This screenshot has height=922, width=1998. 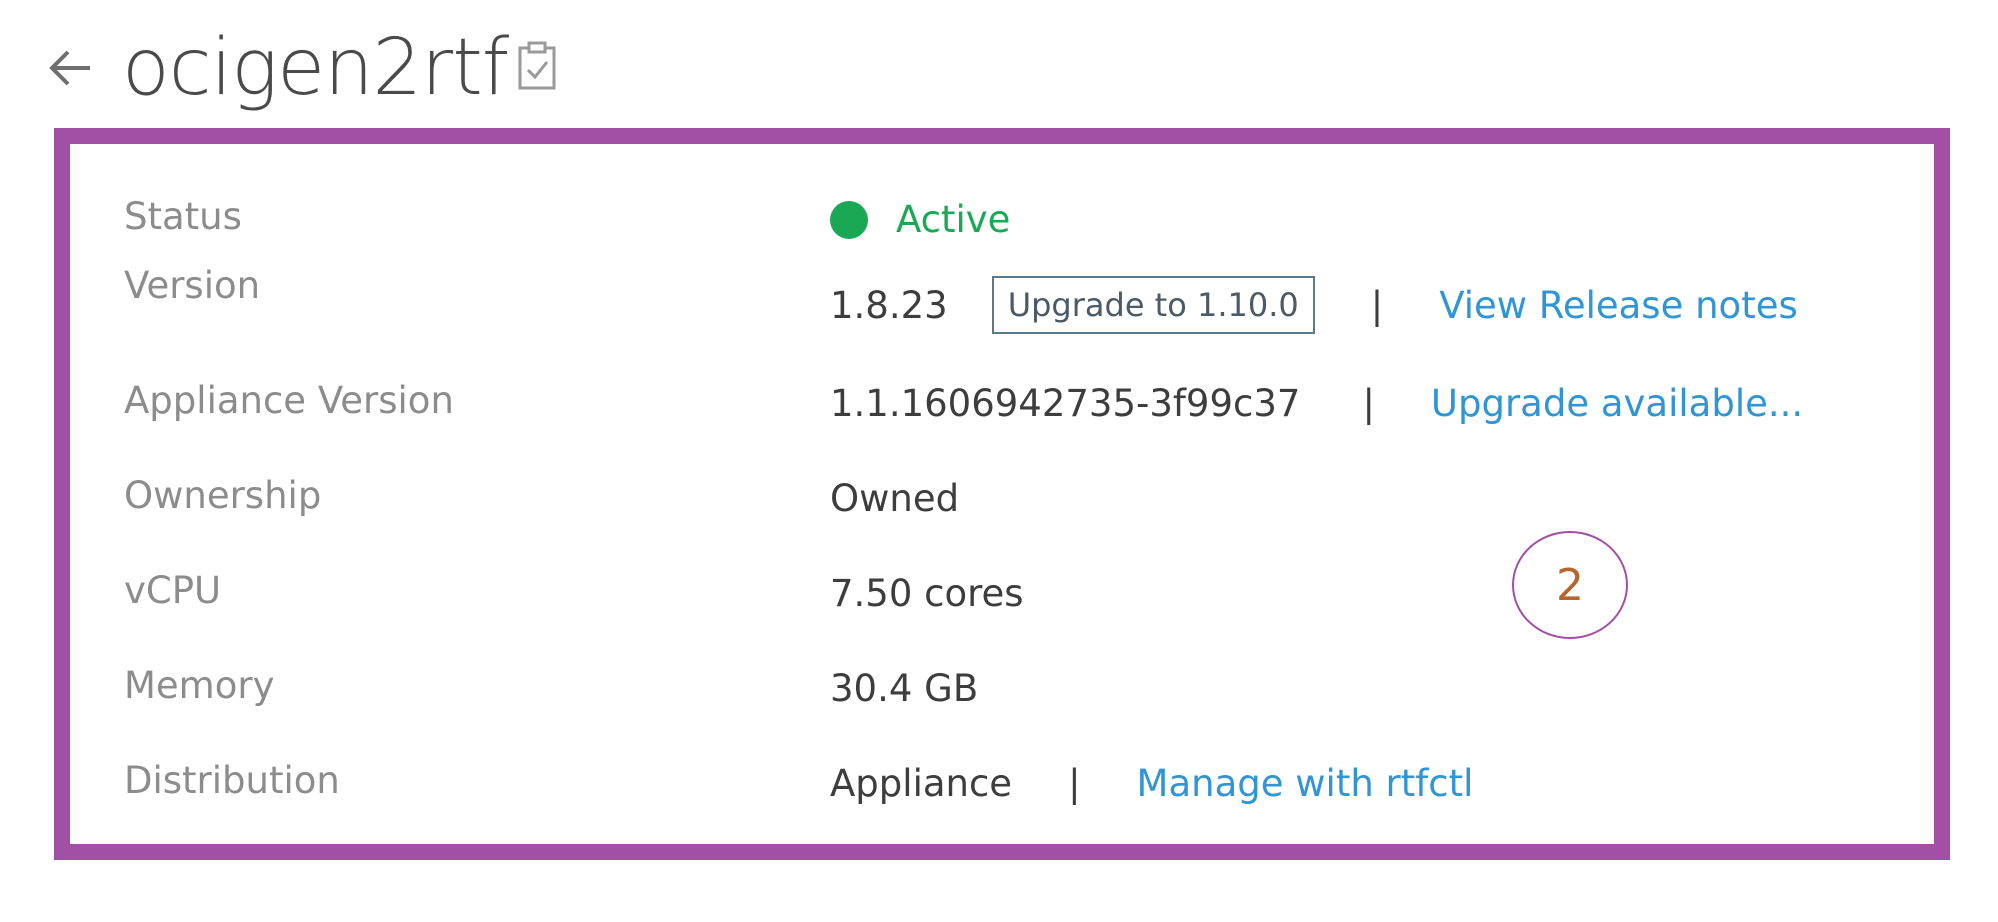 What do you see at coordinates (895, 498) in the screenshot?
I see `ownership-value: Owned` at bounding box center [895, 498].